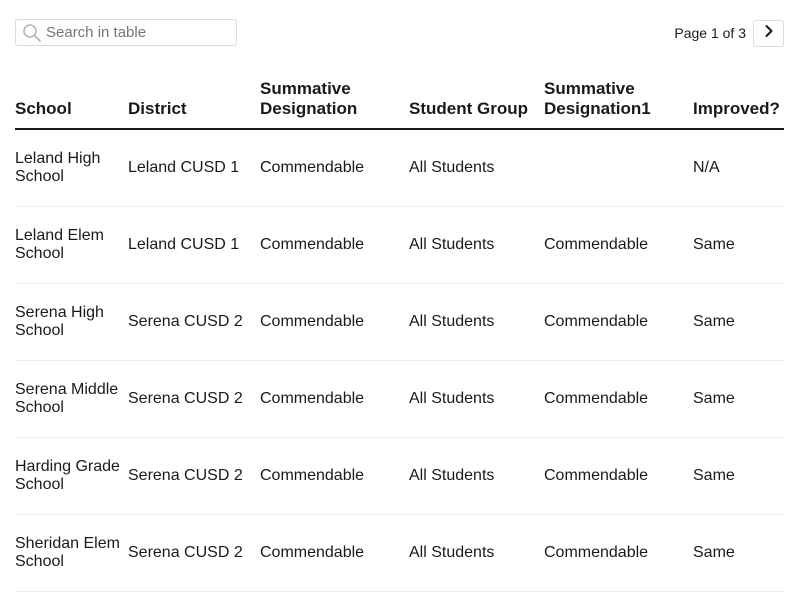 The image size is (800, 592). I want to click on next-page-button, so click(768, 33).